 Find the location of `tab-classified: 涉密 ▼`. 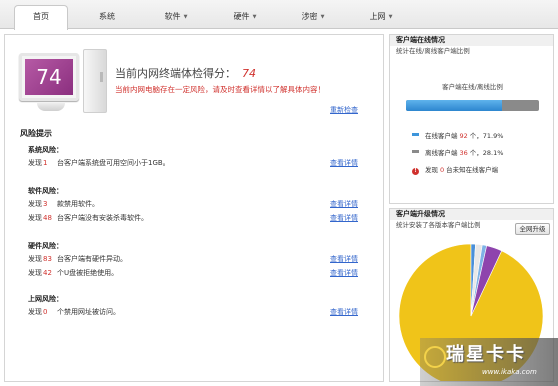

tab-classified: 涉密 ▼ is located at coordinates (313, 17).